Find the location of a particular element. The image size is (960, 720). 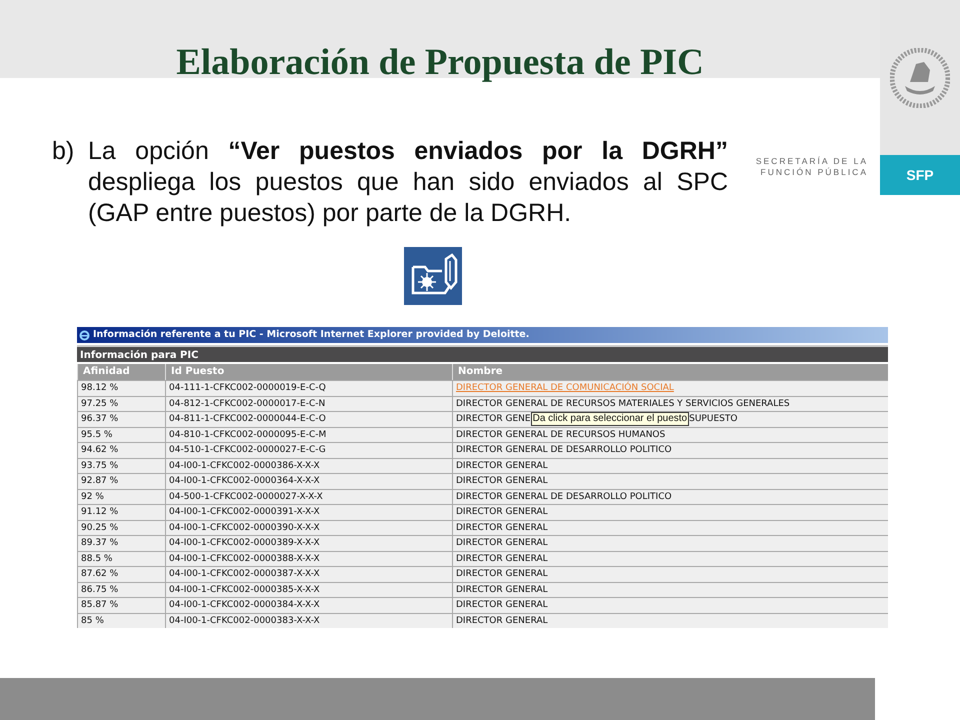

table-cell: 04-I00-1-CFKC002-0000390-X-X-X is located at coordinates (308, 527).